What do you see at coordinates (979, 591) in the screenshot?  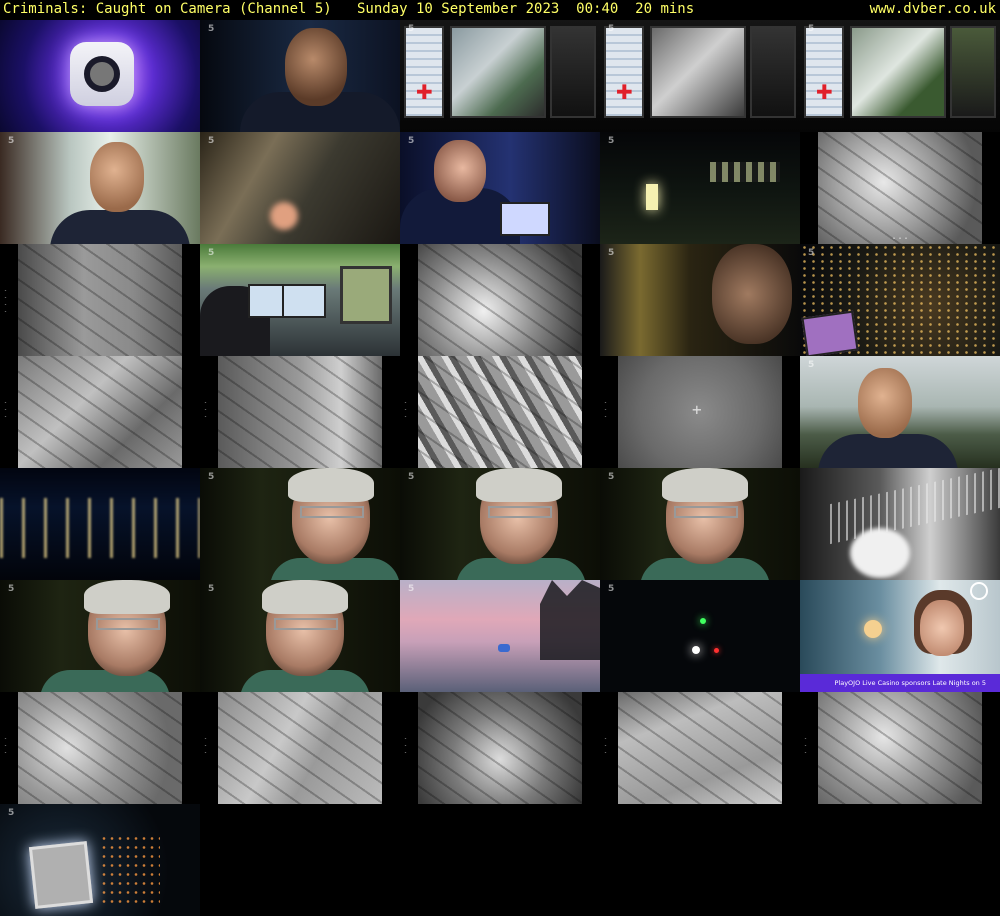 I see `channel-5-logo-icon` at bounding box center [979, 591].